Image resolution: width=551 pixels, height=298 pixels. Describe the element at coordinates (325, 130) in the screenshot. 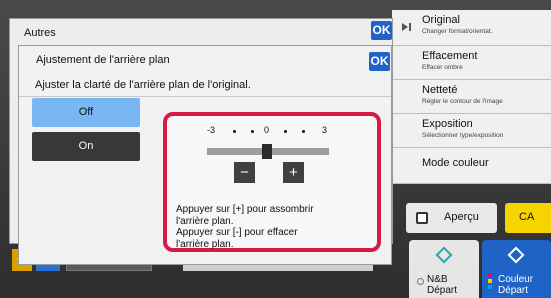

I see `slider-max-label: 3` at that location.